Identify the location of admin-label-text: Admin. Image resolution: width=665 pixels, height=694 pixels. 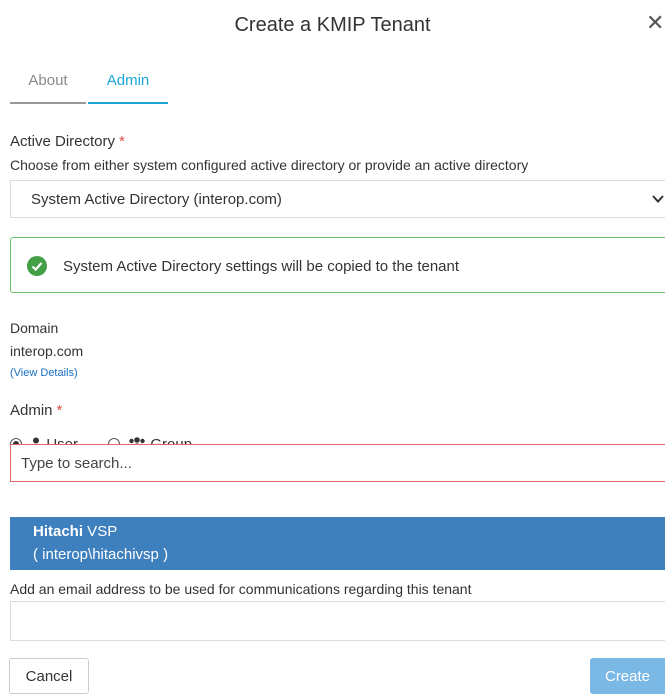
(31, 410).